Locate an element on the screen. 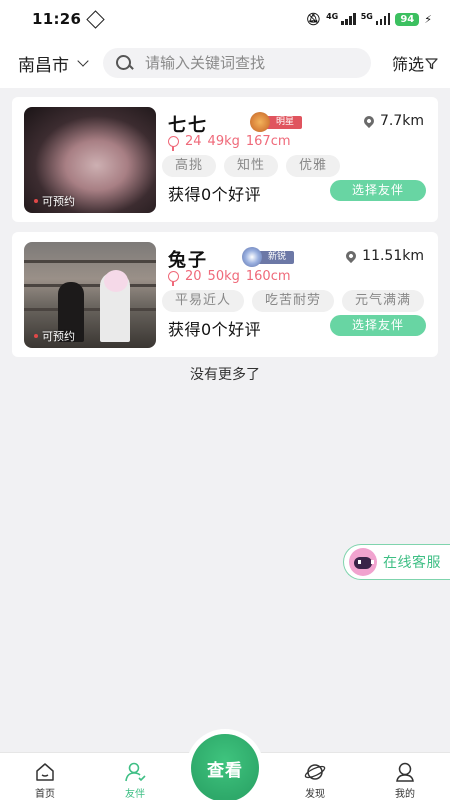 This screenshot has width=450, height=800. battery-indicator: 94 is located at coordinates (407, 19).